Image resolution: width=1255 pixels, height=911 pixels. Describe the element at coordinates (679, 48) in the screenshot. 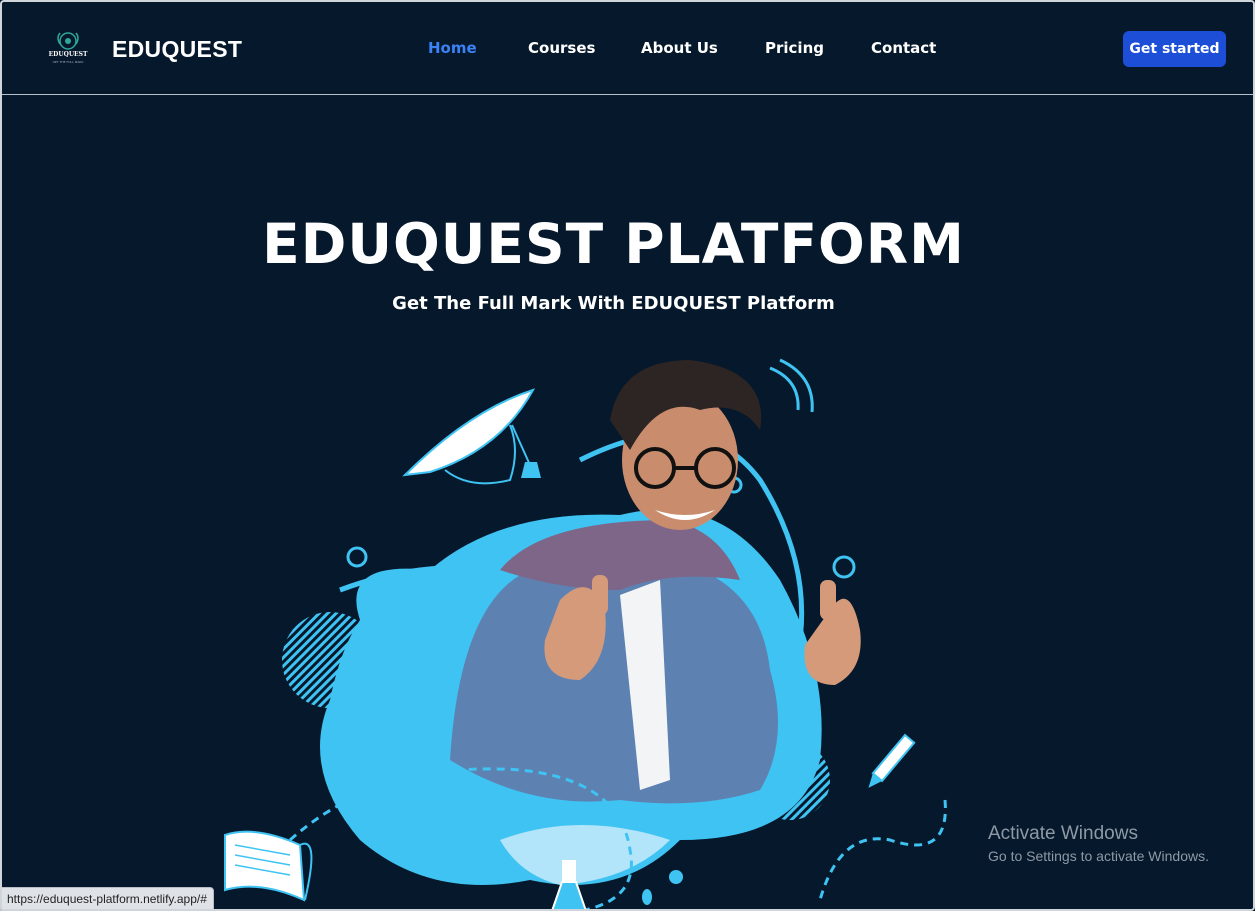

I see `nav-about-us: About Us` at that location.